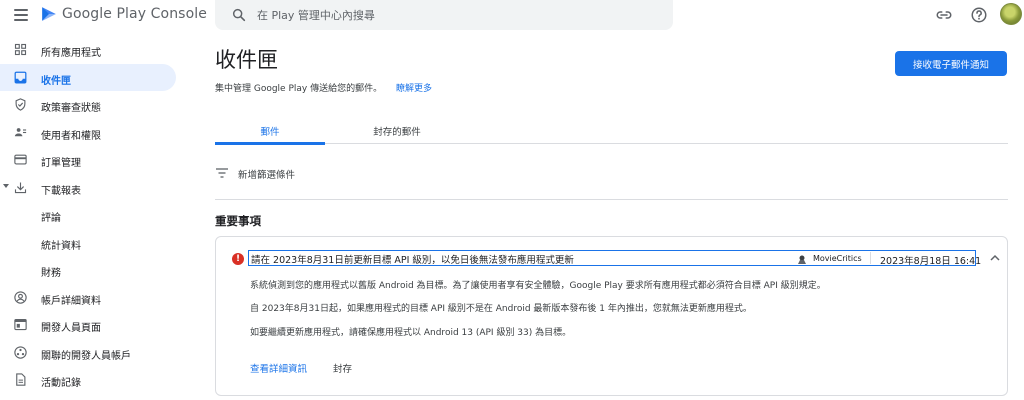  What do you see at coordinates (21, 15) in the screenshot?
I see `menu-icon` at bounding box center [21, 15].